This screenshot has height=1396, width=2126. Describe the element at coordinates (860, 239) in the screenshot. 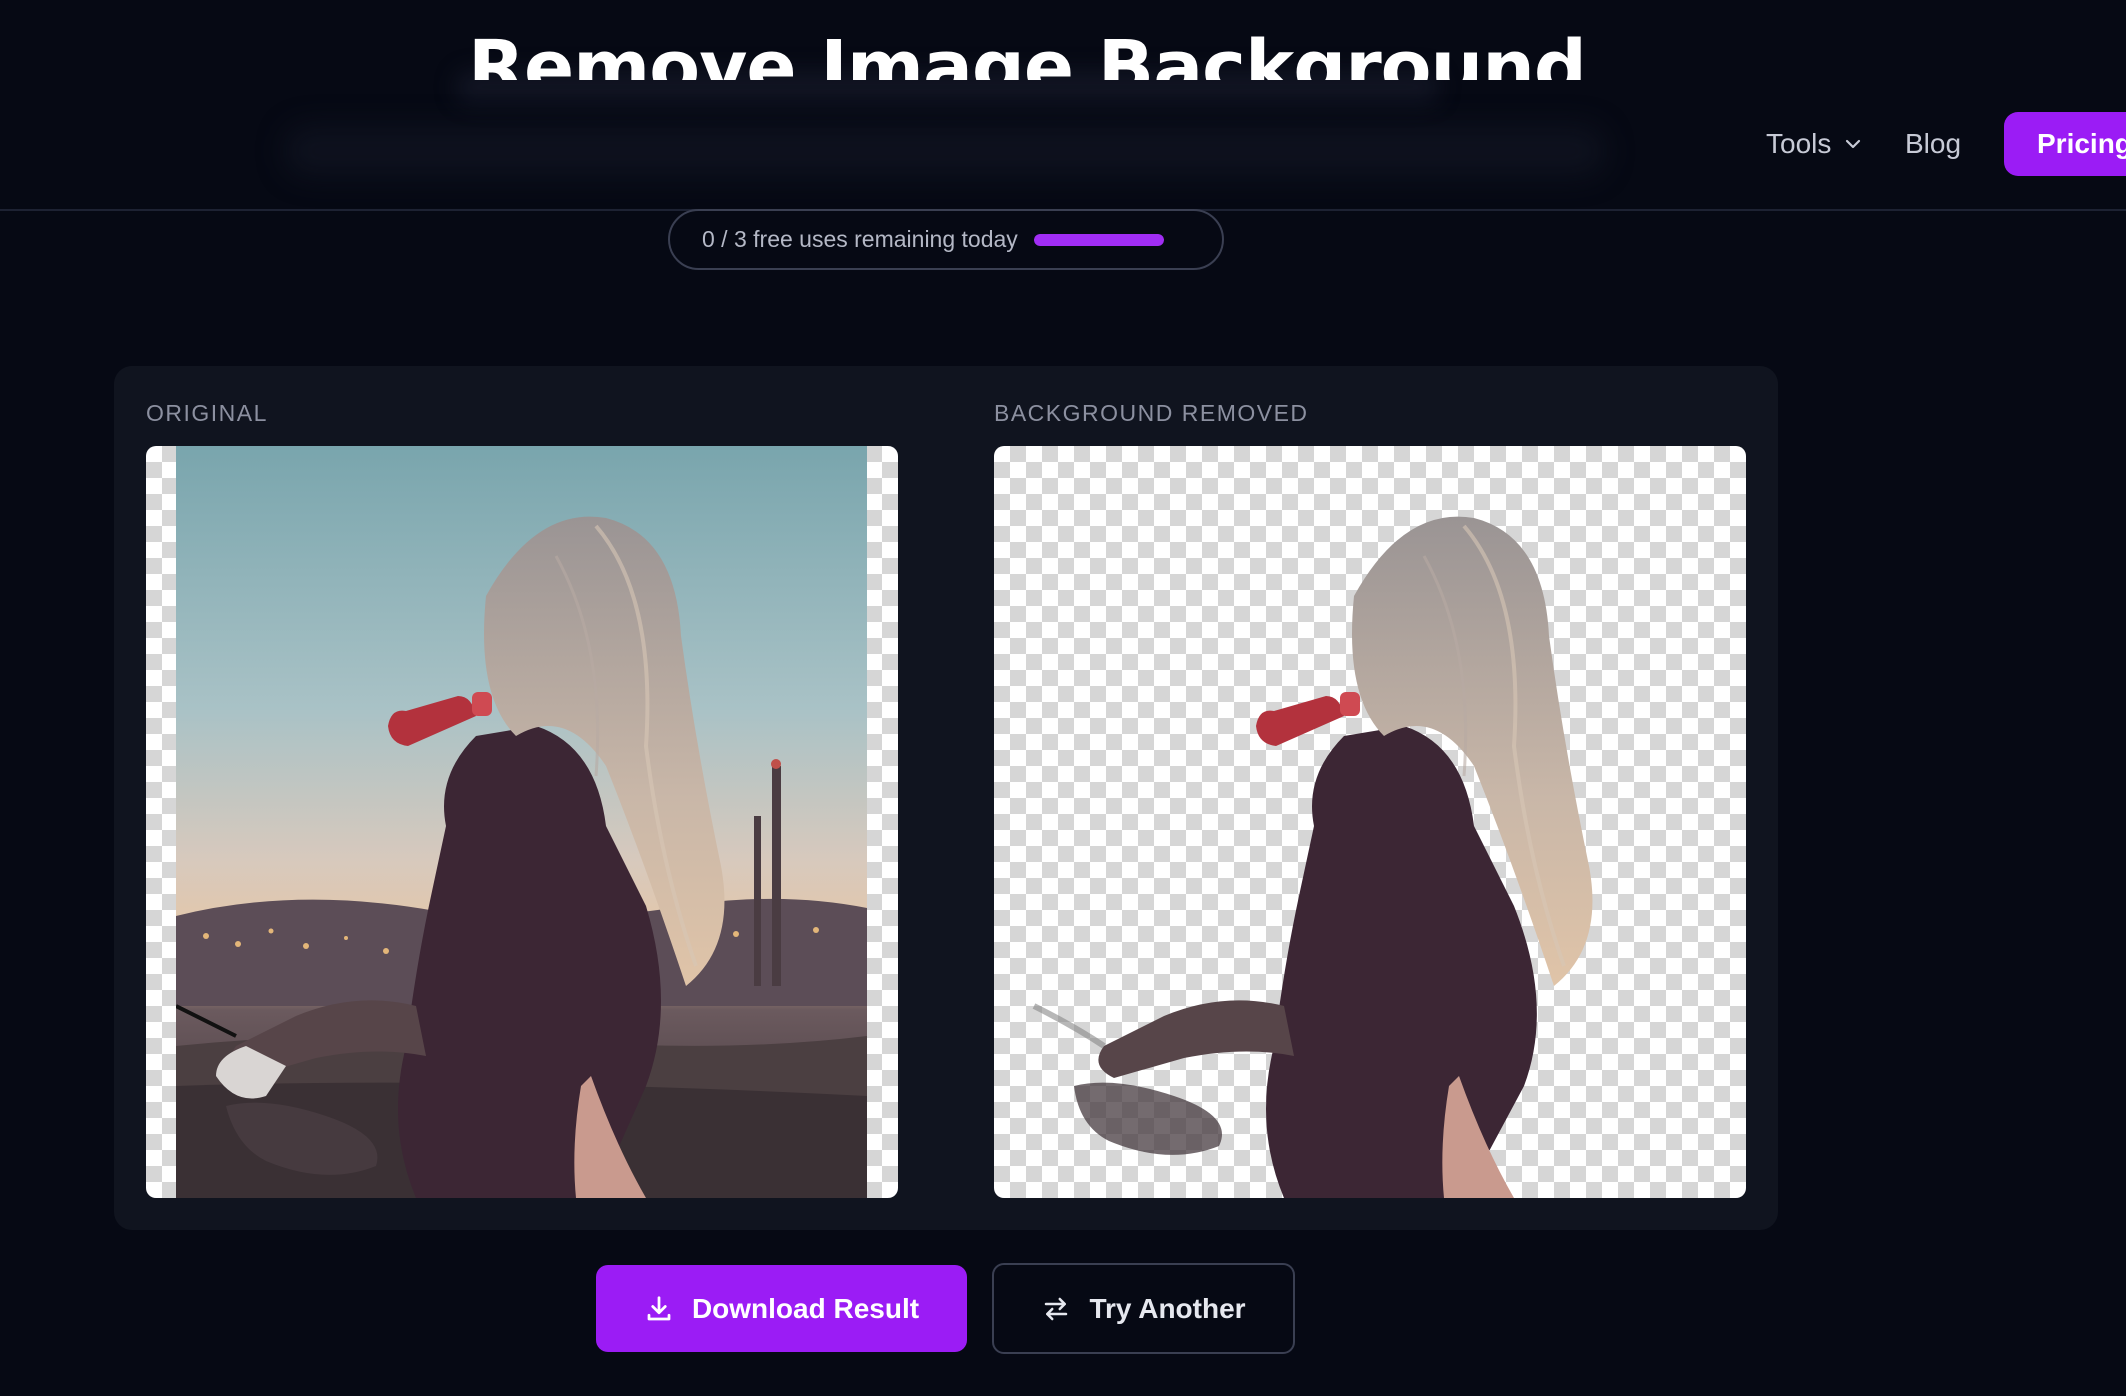

I see `usage-text: 0 / 3 free uses remaining today` at that location.